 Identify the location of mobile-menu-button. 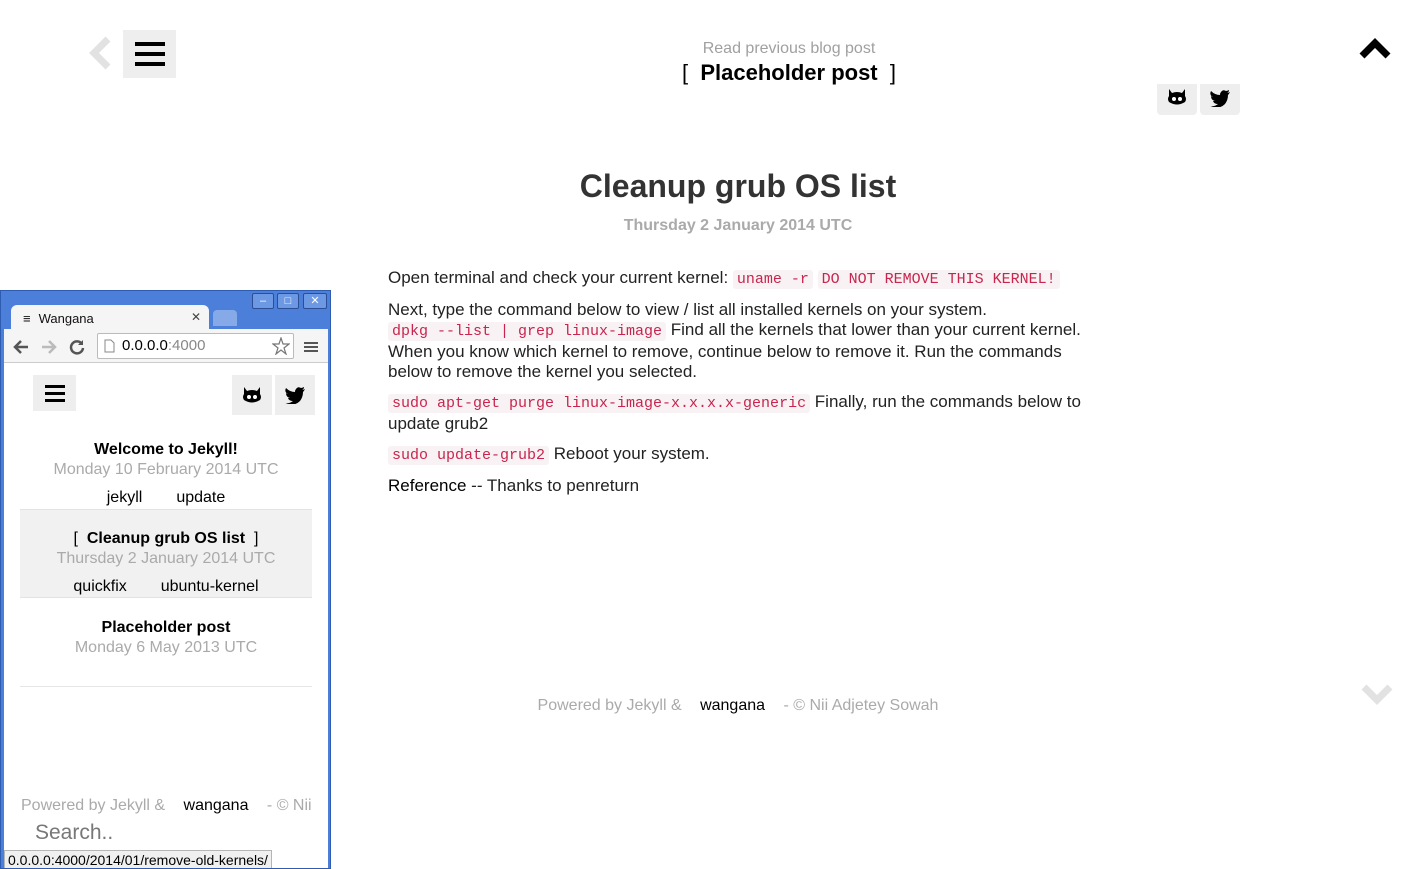
(54, 393).